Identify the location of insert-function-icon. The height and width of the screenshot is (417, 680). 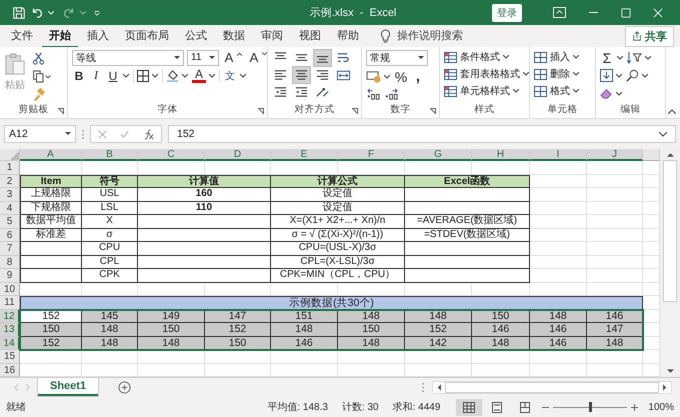
(148, 134).